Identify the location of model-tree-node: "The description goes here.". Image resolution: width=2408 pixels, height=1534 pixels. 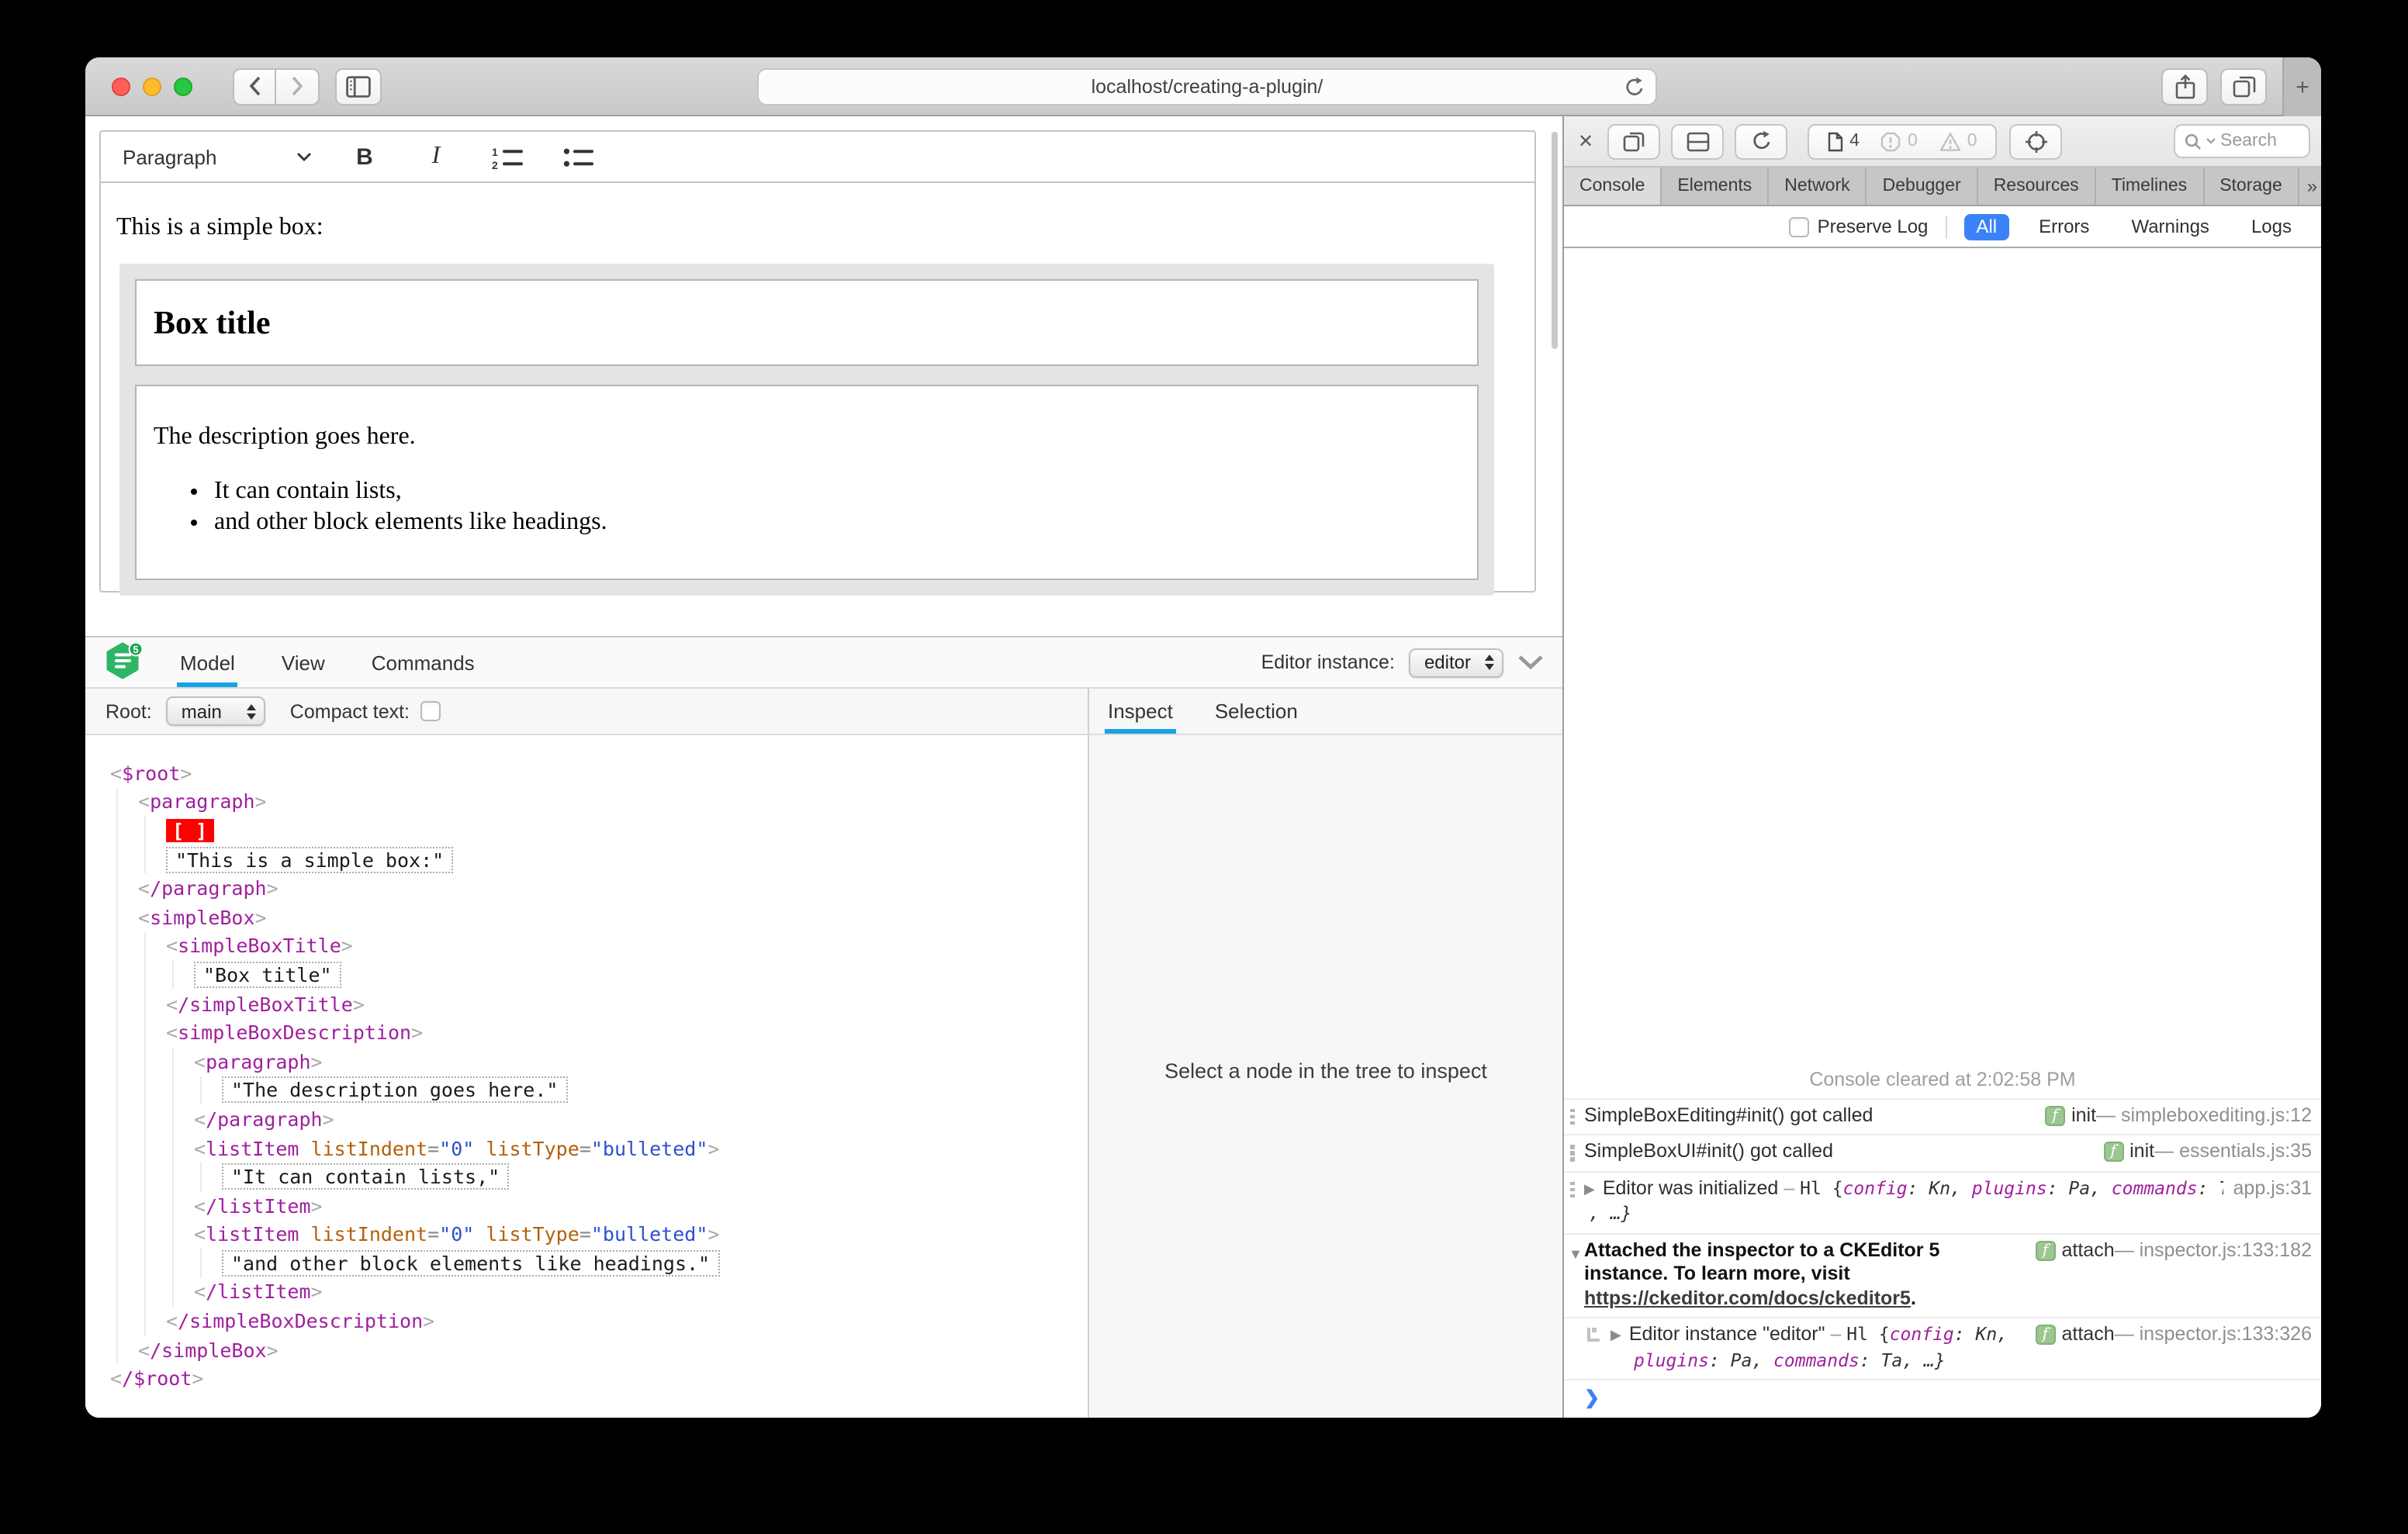
(655, 1090).